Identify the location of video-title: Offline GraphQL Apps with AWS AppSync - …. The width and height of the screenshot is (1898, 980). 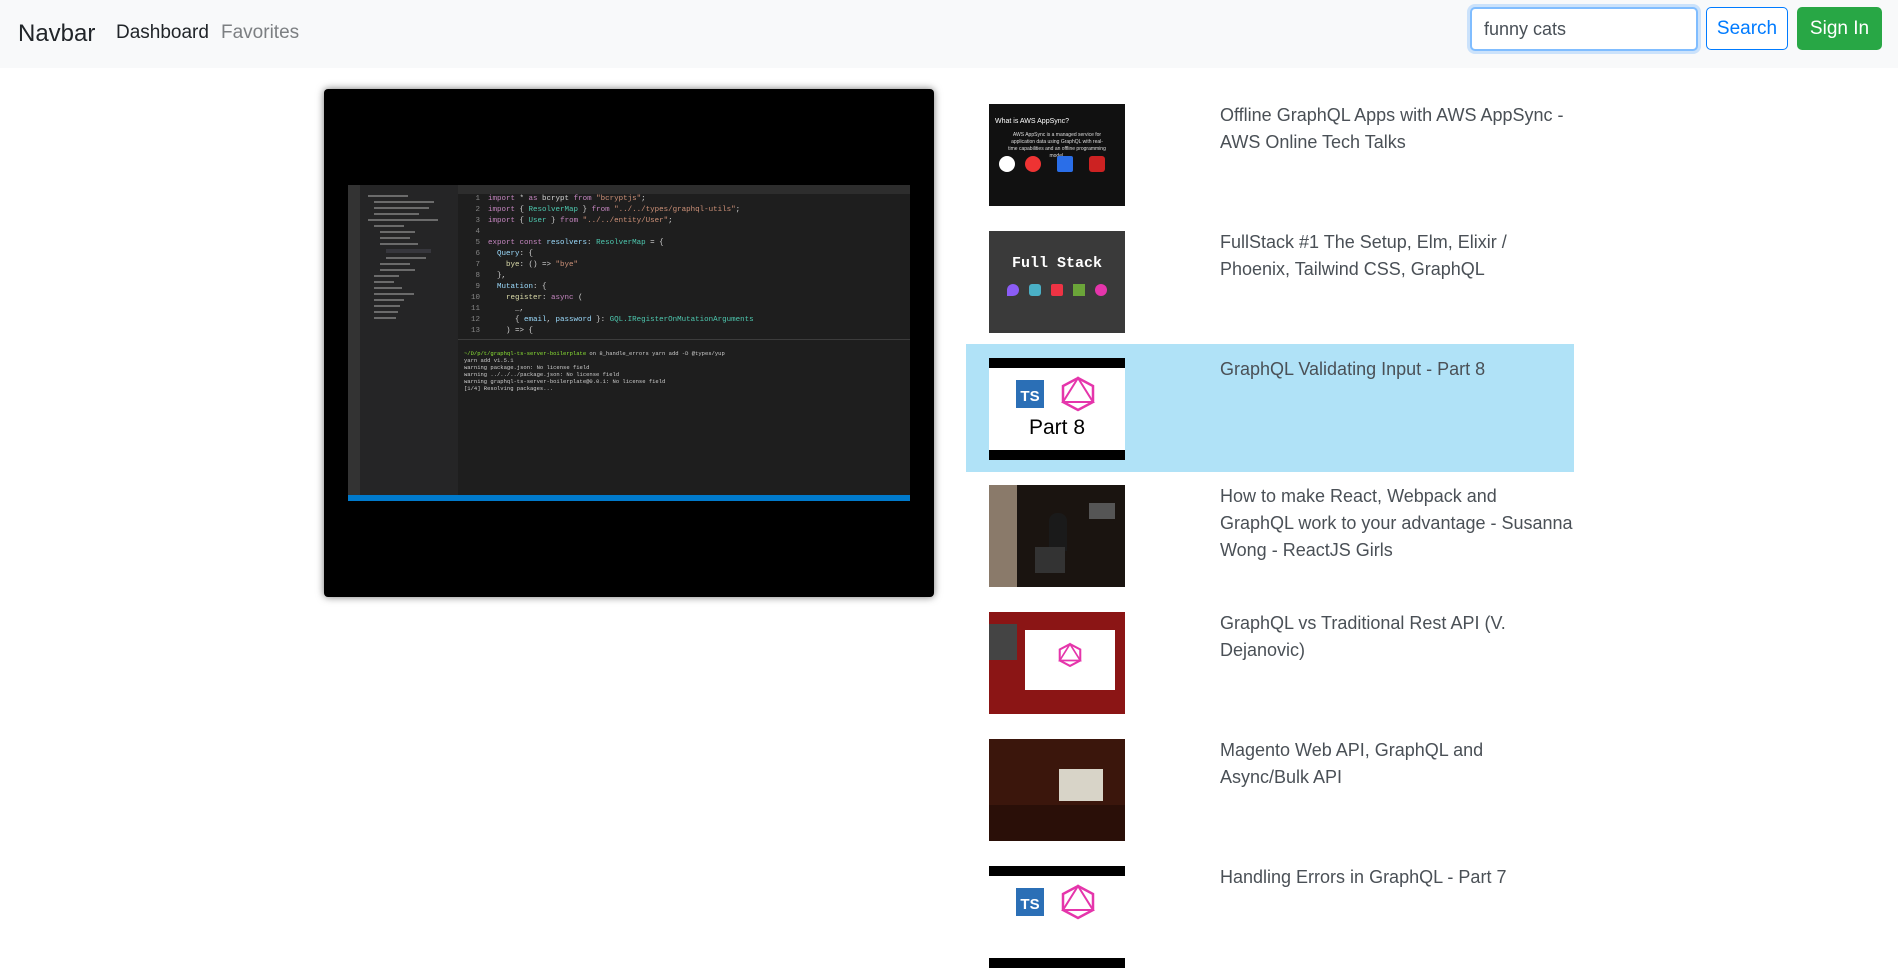
(1392, 128).